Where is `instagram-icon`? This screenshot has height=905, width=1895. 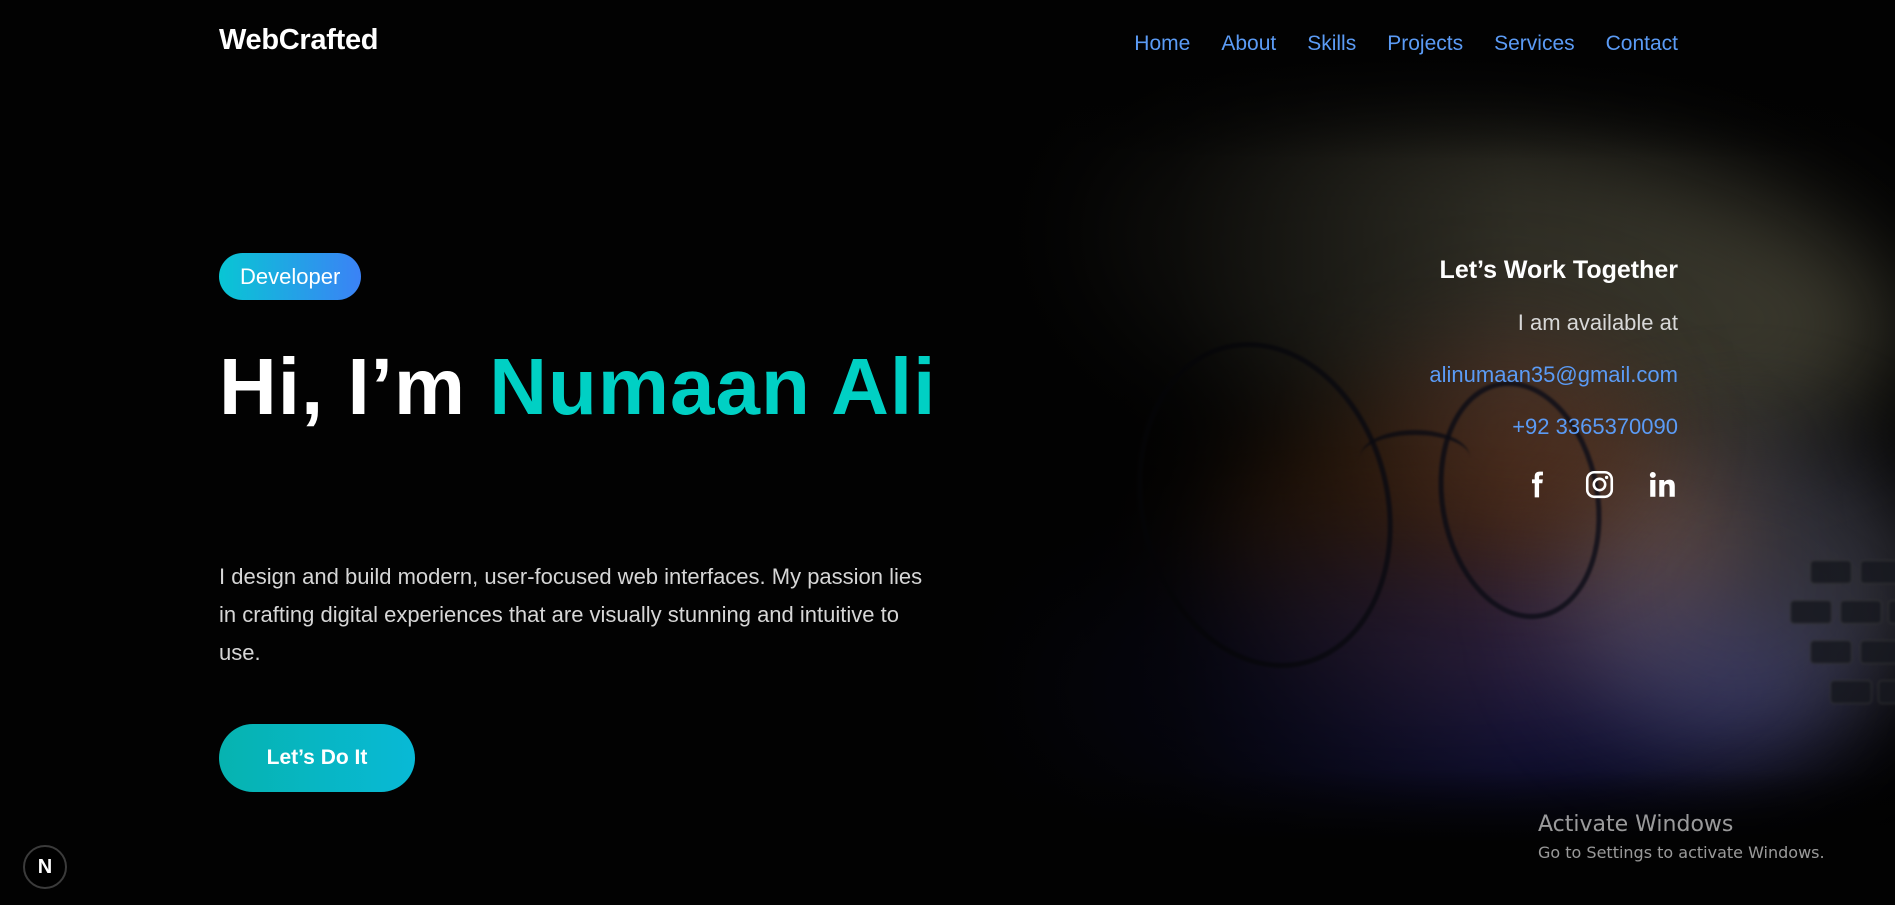
instagram-icon is located at coordinates (1599, 484).